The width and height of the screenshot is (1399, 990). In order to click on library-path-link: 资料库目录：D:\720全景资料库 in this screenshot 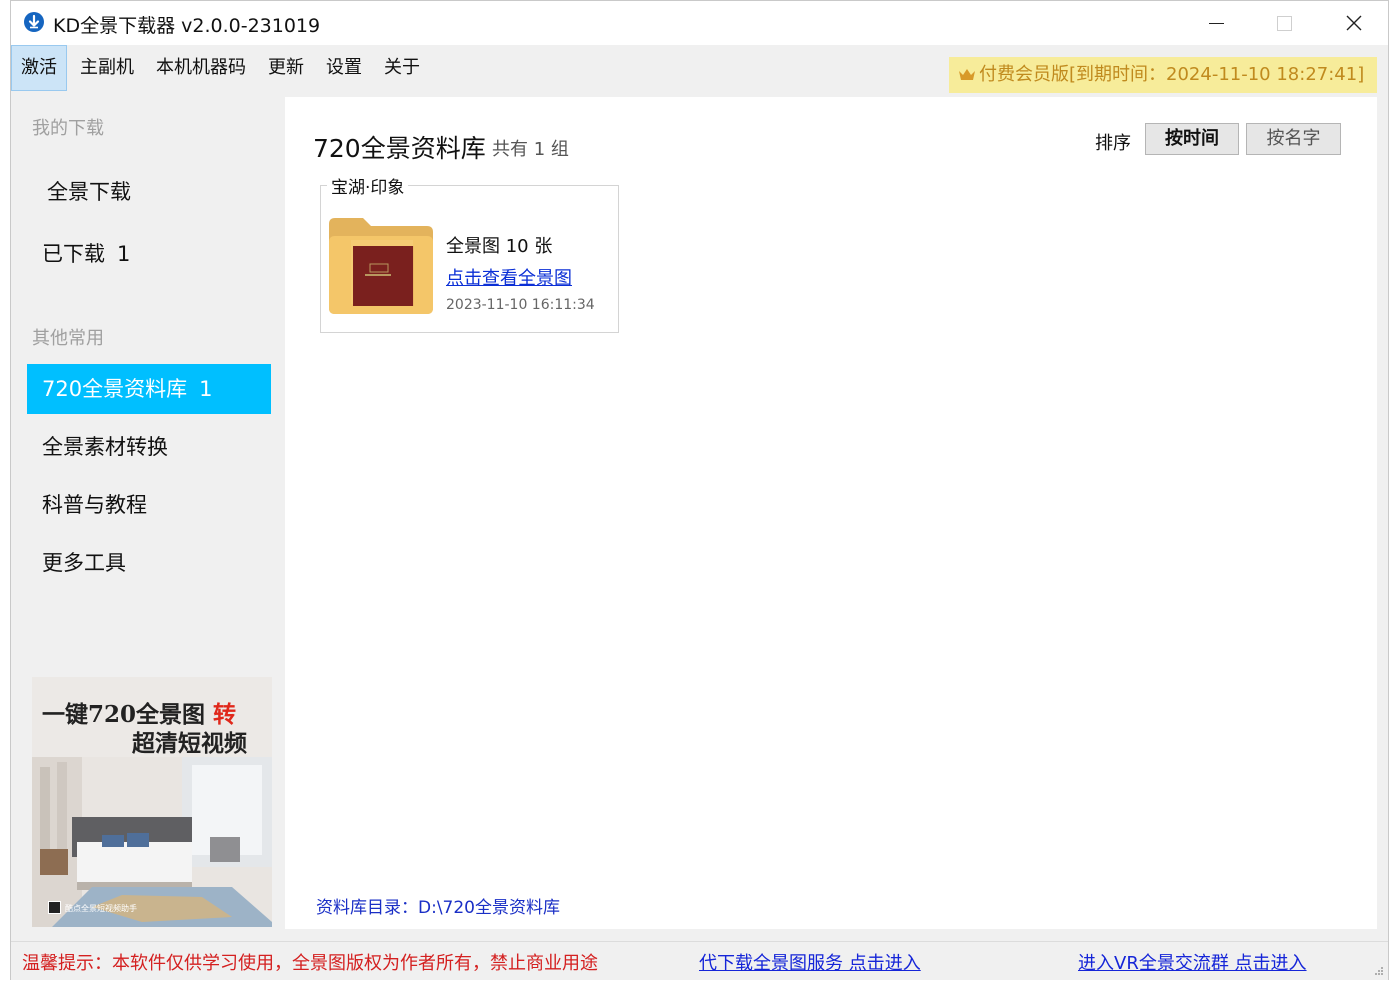, I will do `click(438, 905)`.